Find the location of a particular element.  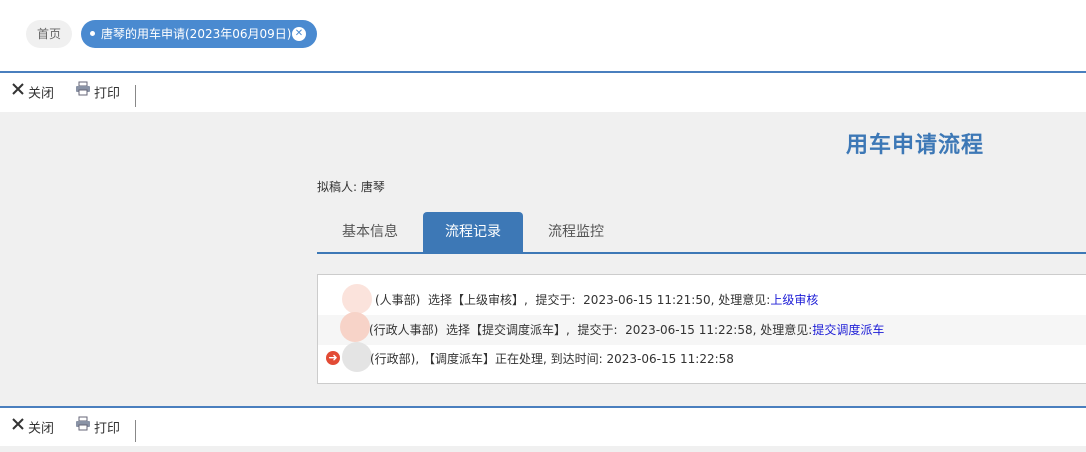

tab-process-monitor: 流程监控 is located at coordinates (576, 232).